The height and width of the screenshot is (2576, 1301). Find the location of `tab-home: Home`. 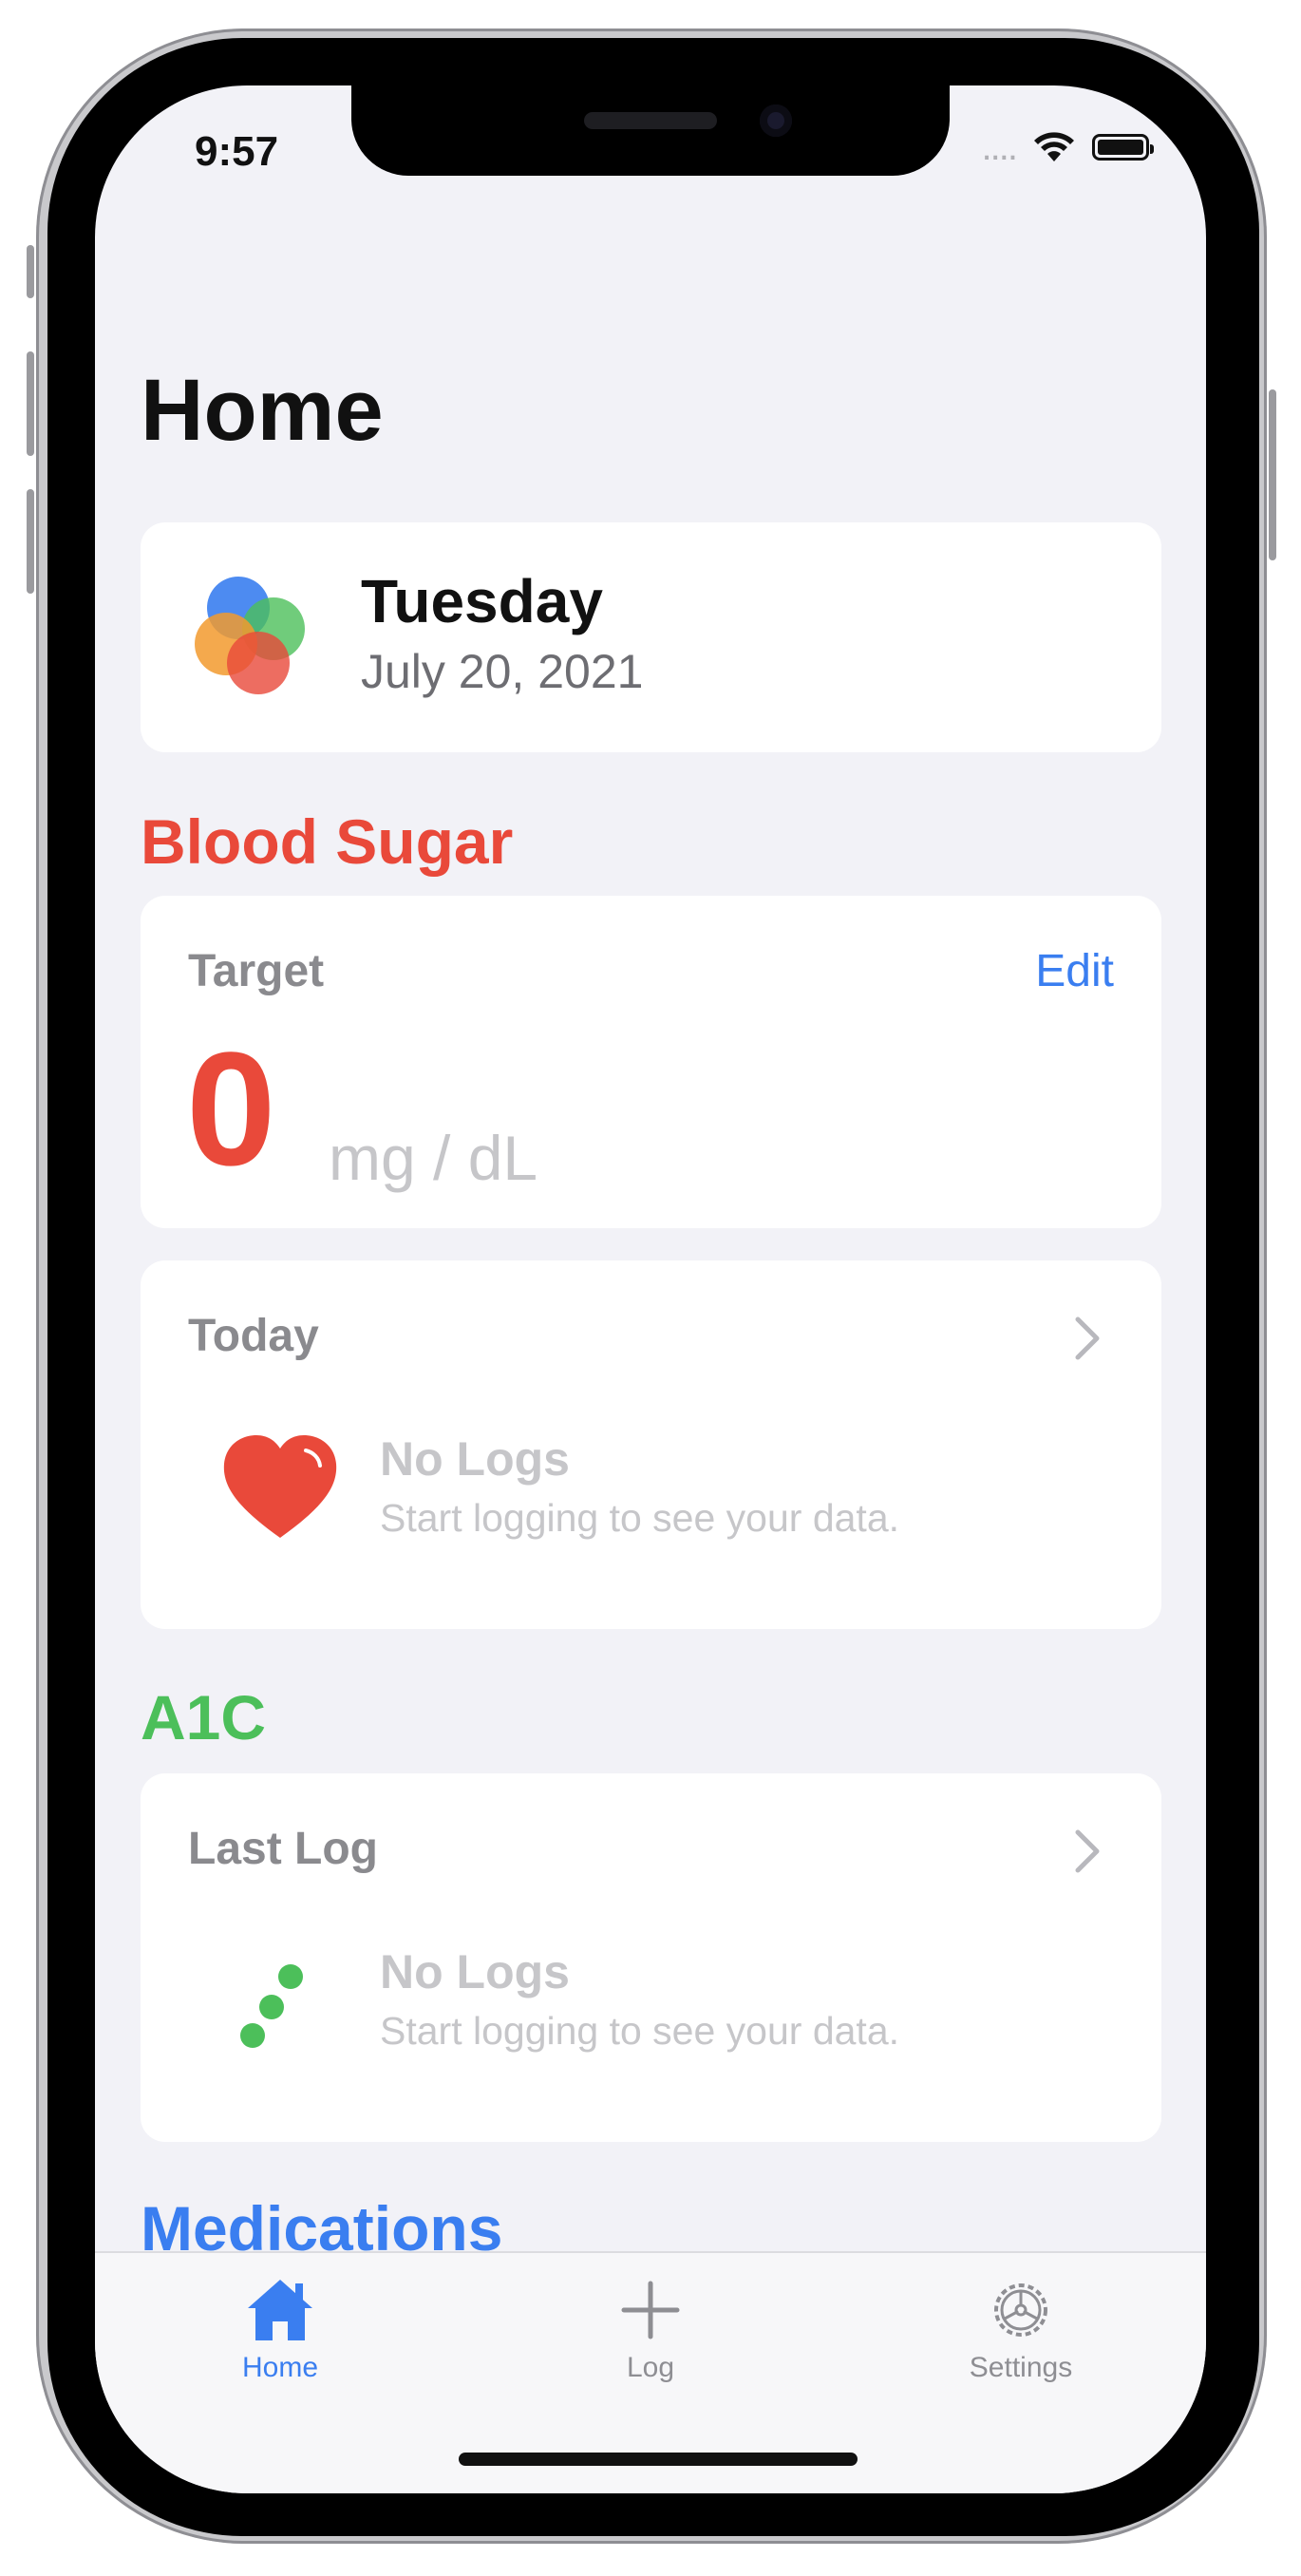

tab-home: Home is located at coordinates (280, 2329).